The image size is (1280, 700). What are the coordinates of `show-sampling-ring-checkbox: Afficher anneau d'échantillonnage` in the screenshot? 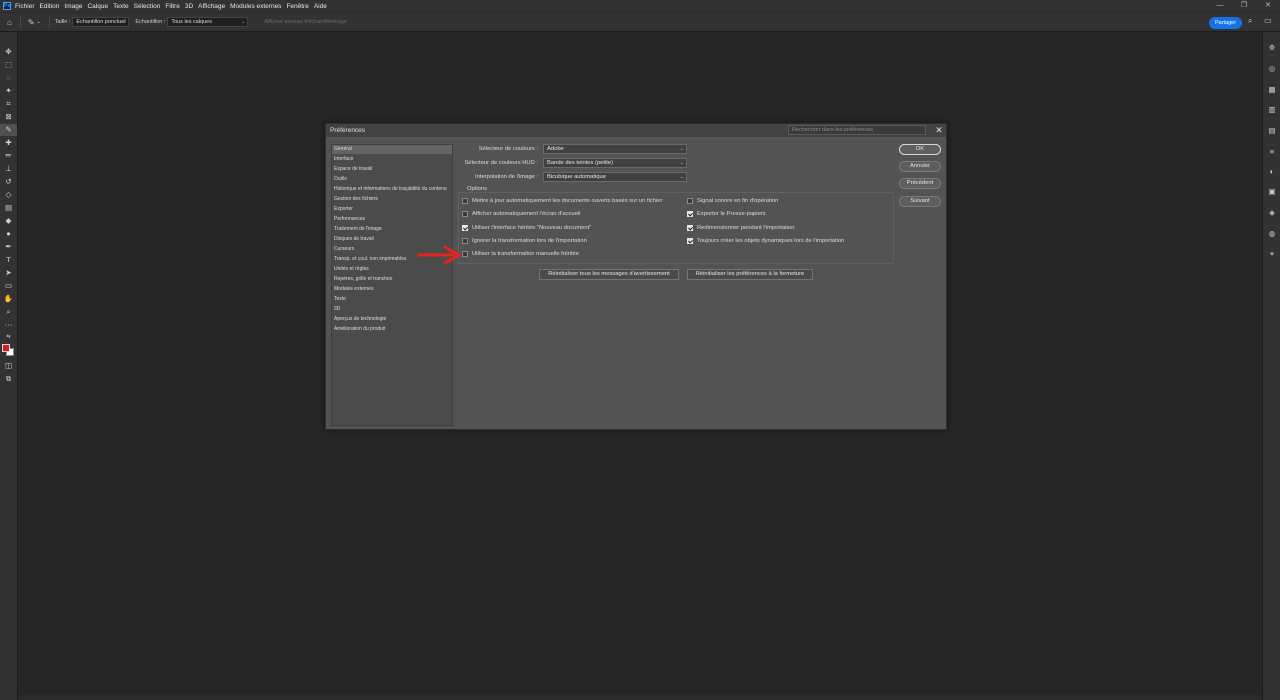 It's located at (305, 22).